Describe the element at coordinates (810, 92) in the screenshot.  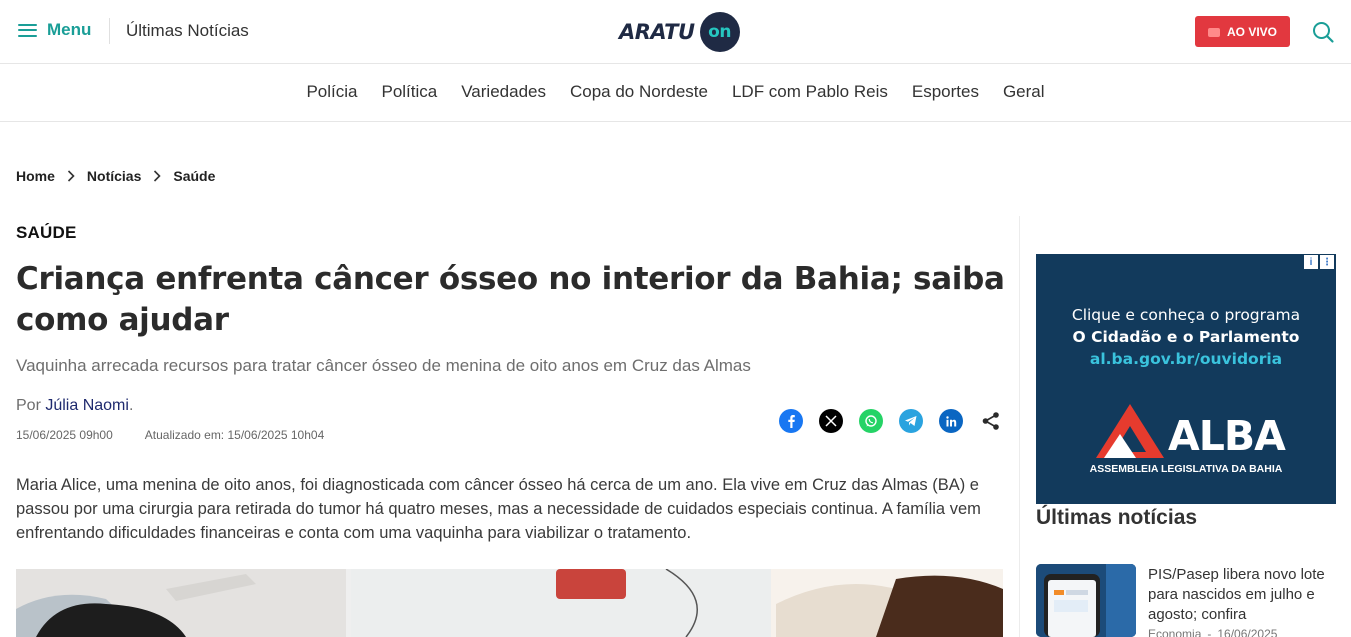
I see `nav-item: LDF com Pablo Reis` at that location.